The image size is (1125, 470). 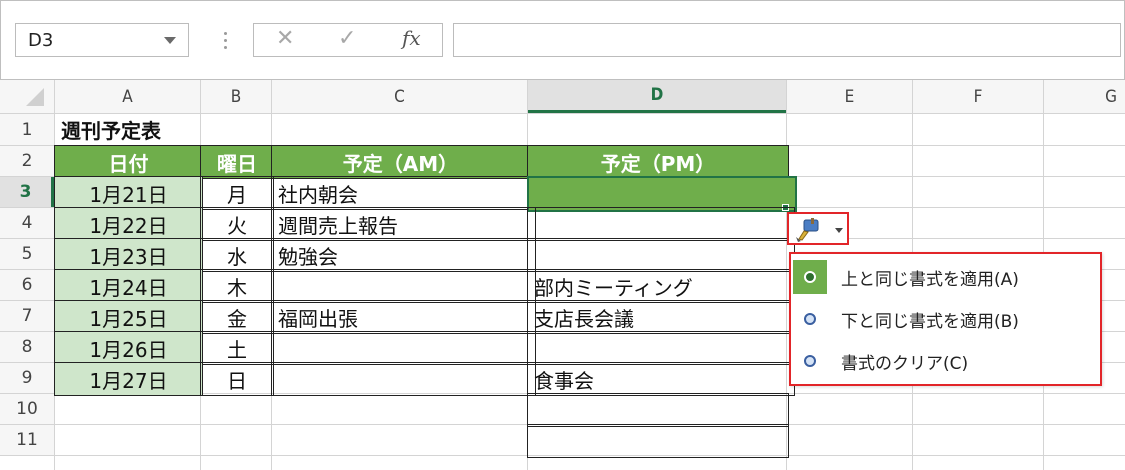 I want to click on row-header-3: 3, so click(x=27, y=192).